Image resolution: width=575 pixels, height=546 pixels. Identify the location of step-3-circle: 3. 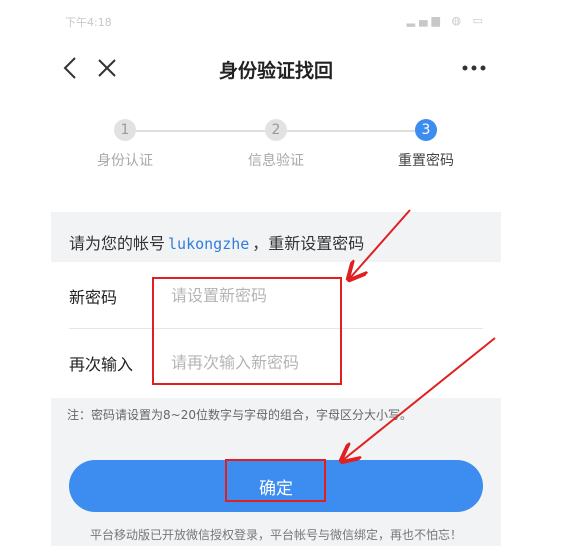
(426, 130).